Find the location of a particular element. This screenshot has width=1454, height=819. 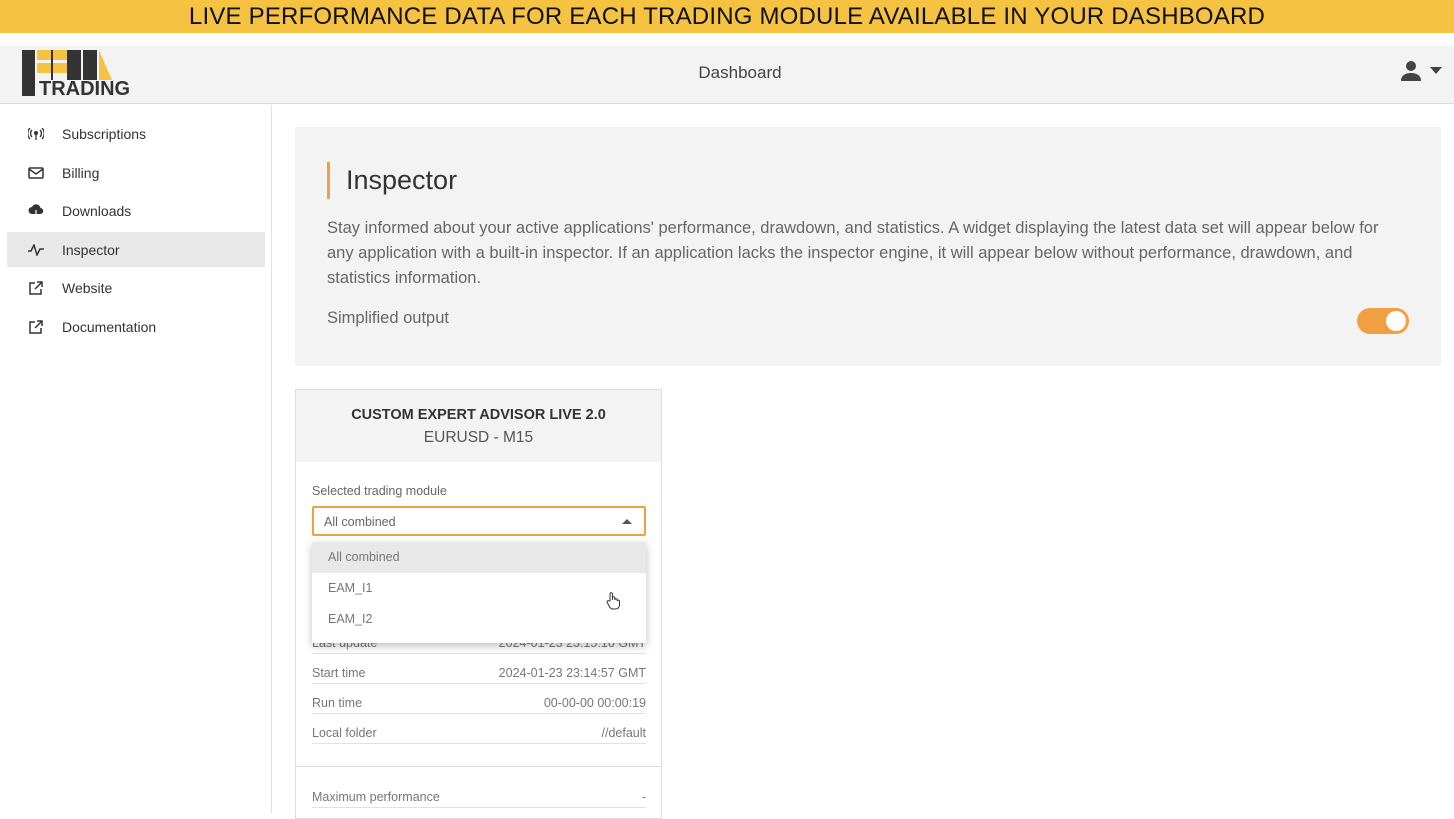

caret-down-icon is located at coordinates (1436, 70).